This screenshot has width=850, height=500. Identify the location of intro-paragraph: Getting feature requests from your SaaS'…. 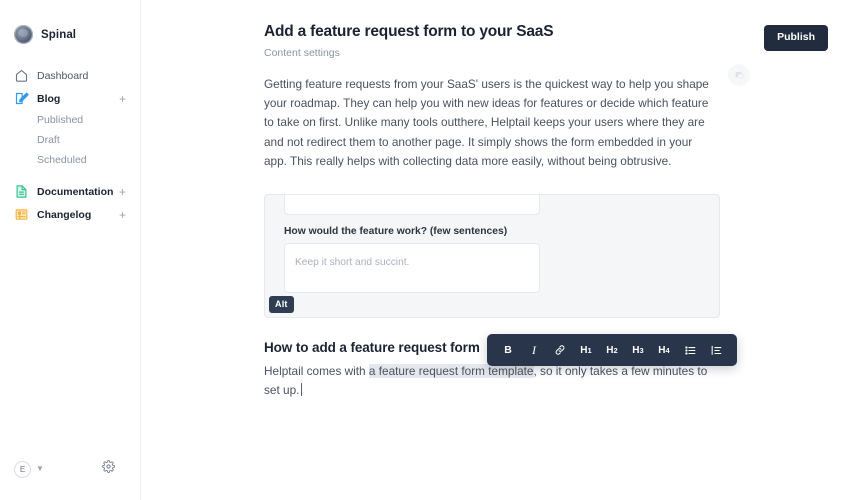
(490, 123).